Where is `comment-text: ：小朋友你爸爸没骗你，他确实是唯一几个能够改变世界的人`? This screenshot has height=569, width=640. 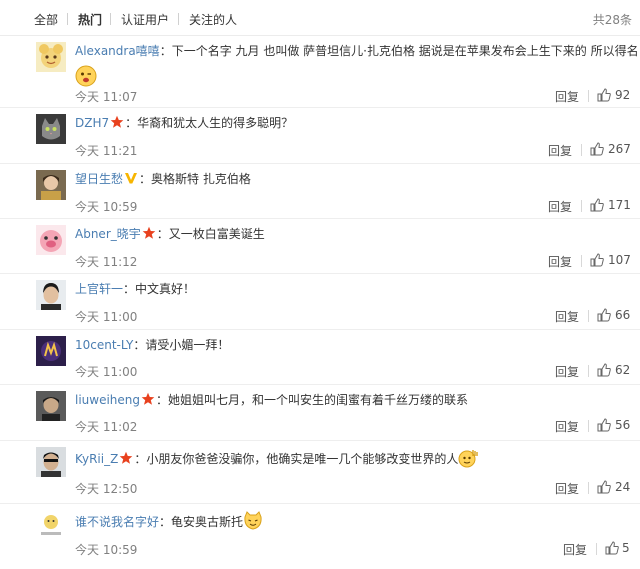
comment-text: ：小朋友你爸爸没骗你，他确实是唯一几个能够改变世界的人 is located at coordinates (296, 459).